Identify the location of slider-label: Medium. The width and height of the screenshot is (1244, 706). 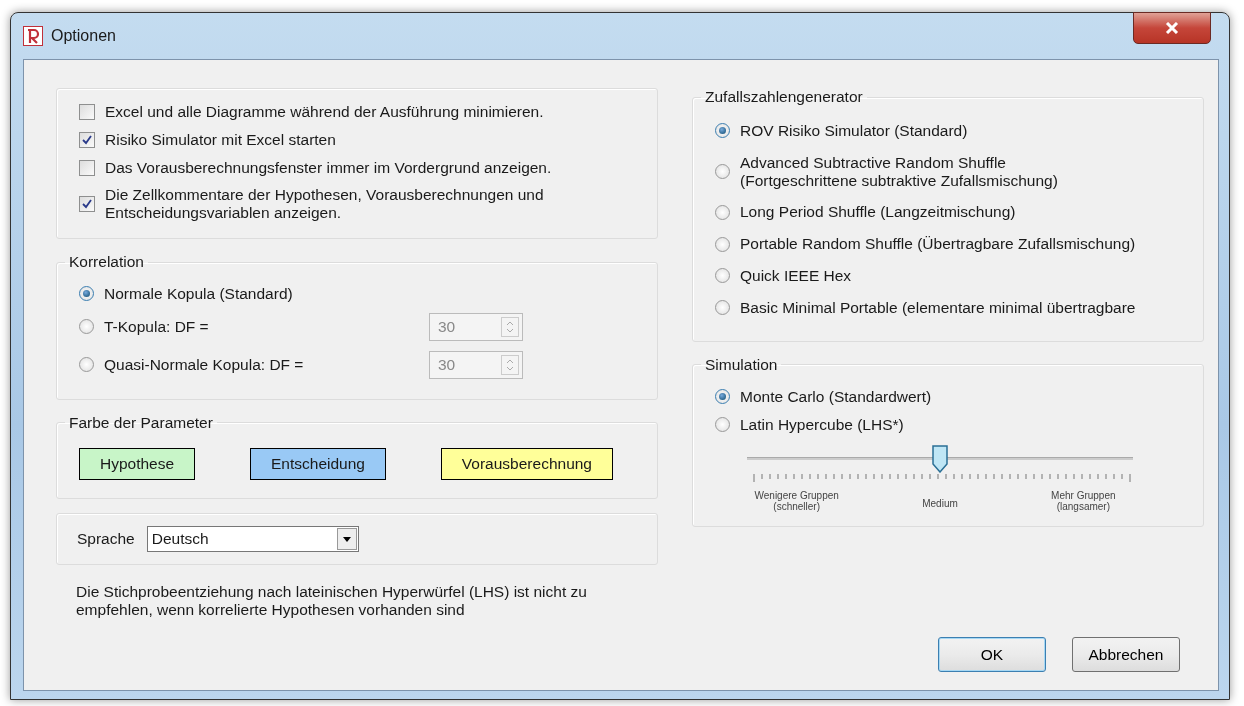
(940, 504).